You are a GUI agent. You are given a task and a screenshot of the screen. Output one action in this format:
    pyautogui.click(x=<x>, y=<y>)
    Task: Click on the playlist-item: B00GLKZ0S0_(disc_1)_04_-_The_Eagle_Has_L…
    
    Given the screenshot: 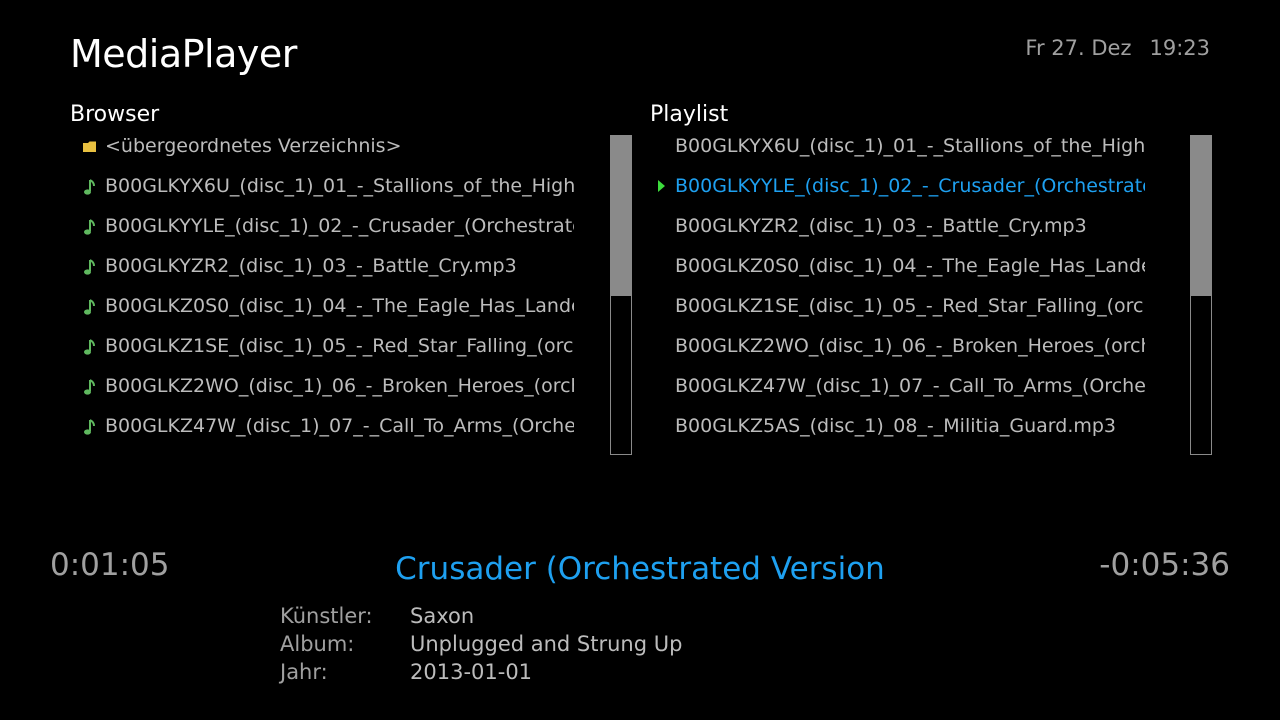 What is the action you would take?
    pyautogui.click(x=900, y=274)
    